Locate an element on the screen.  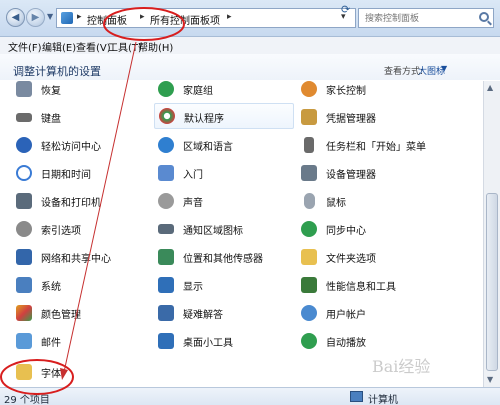
item-label: 轻松访问中心 is located at coordinates (71, 147).